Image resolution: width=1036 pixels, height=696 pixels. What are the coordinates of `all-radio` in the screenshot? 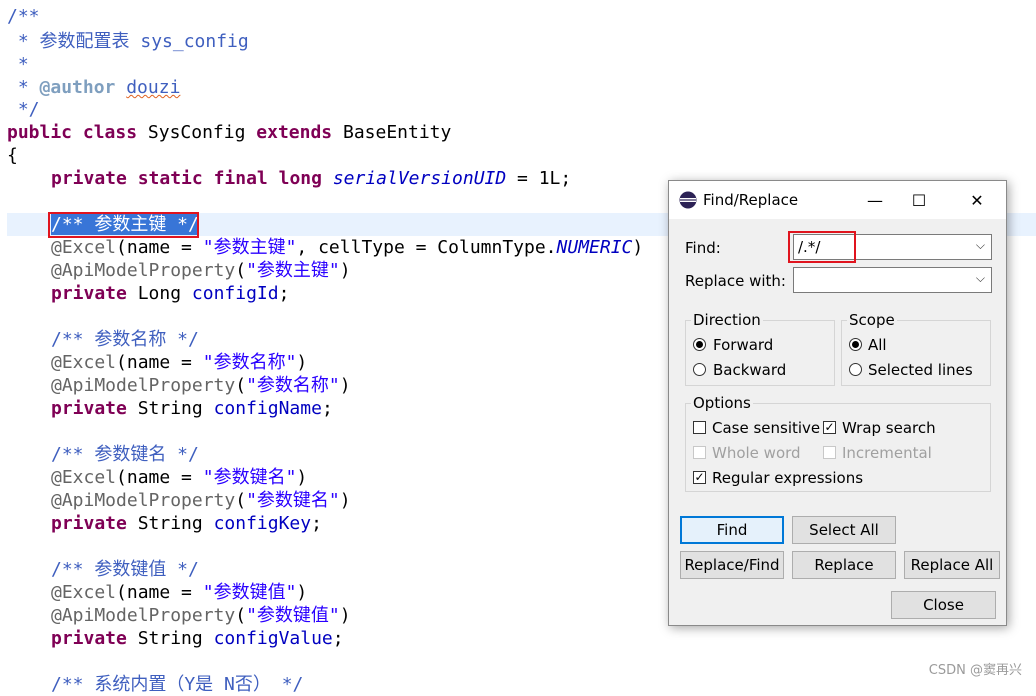 It's located at (855, 344).